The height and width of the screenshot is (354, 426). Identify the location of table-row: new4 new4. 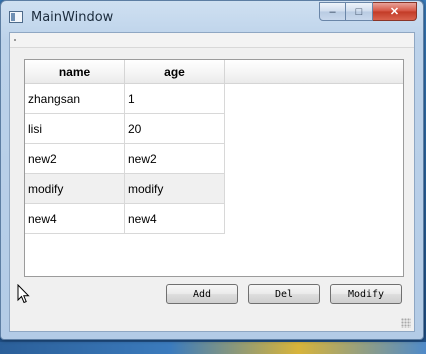
(125, 219).